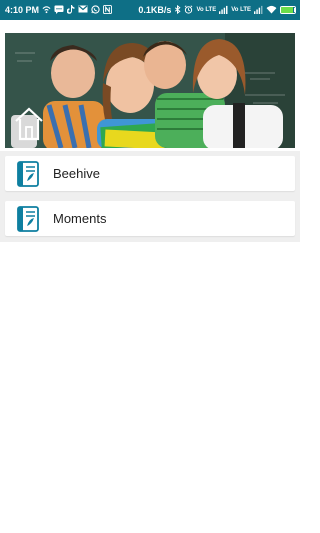 The width and height of the screenshot is (320, 533). What do you see at coordinates (241, 10) in the screenshot?
I see `volte-label-2: Vo LTE` at bounding box center [241, 10].